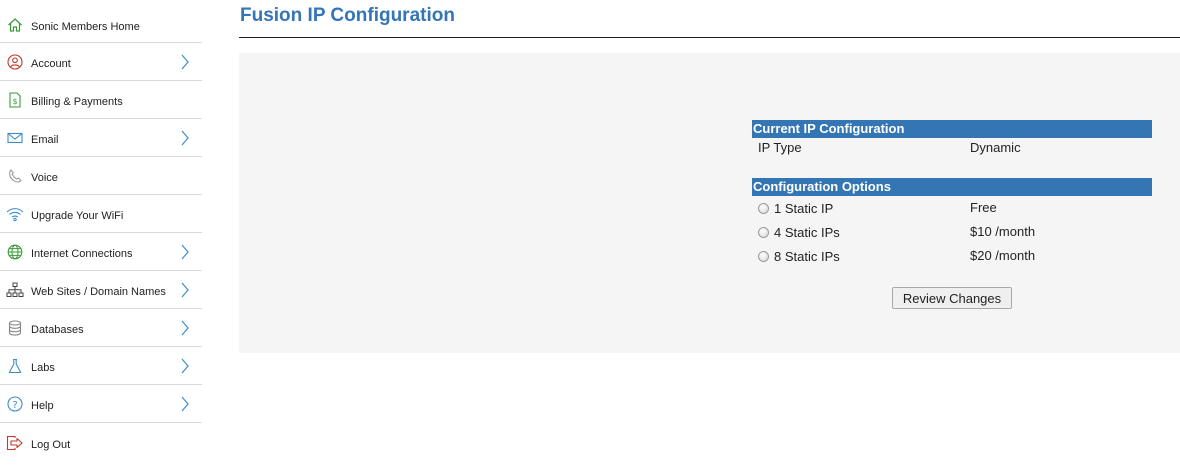 Image resolution: width=1180 pixels, height=465 pixels. What do you see at coordinates (101, 328) in the screenshot?
I see `sidebar-item-databases: Databases` at bounding box center [101, 328].